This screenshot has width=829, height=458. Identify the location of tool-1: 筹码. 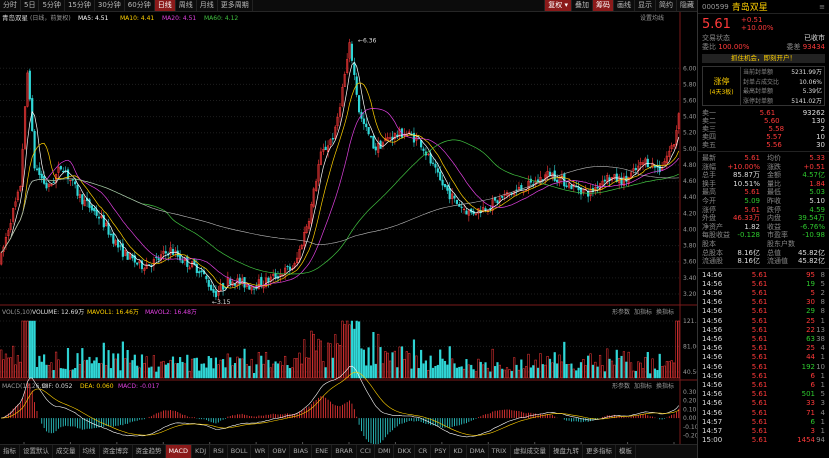
(602, 5).